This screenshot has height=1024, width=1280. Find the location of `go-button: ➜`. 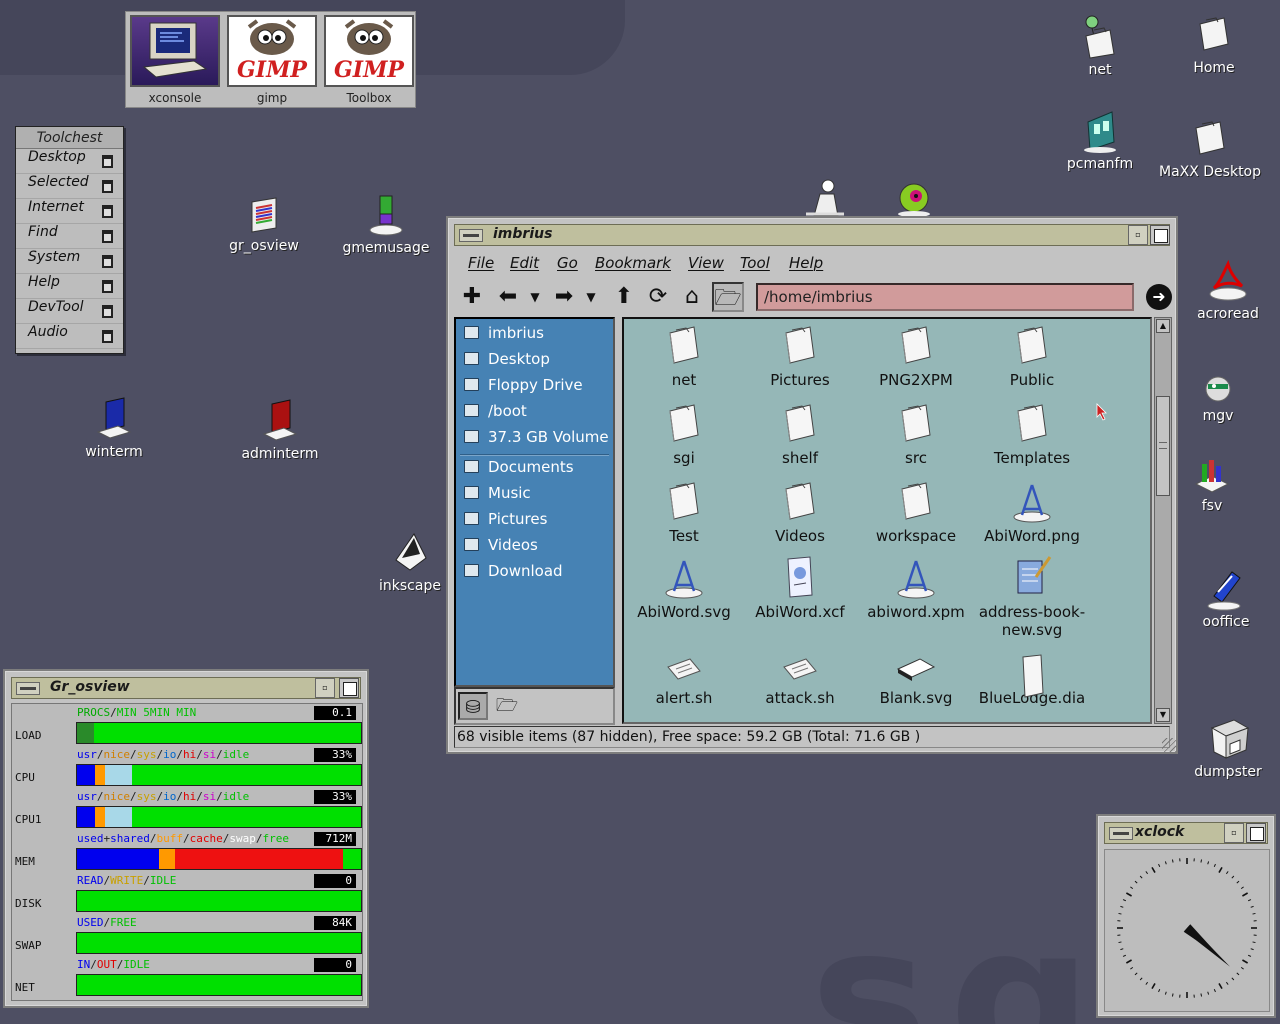

go-button: ➜ is located at coordinates (1159, 297).